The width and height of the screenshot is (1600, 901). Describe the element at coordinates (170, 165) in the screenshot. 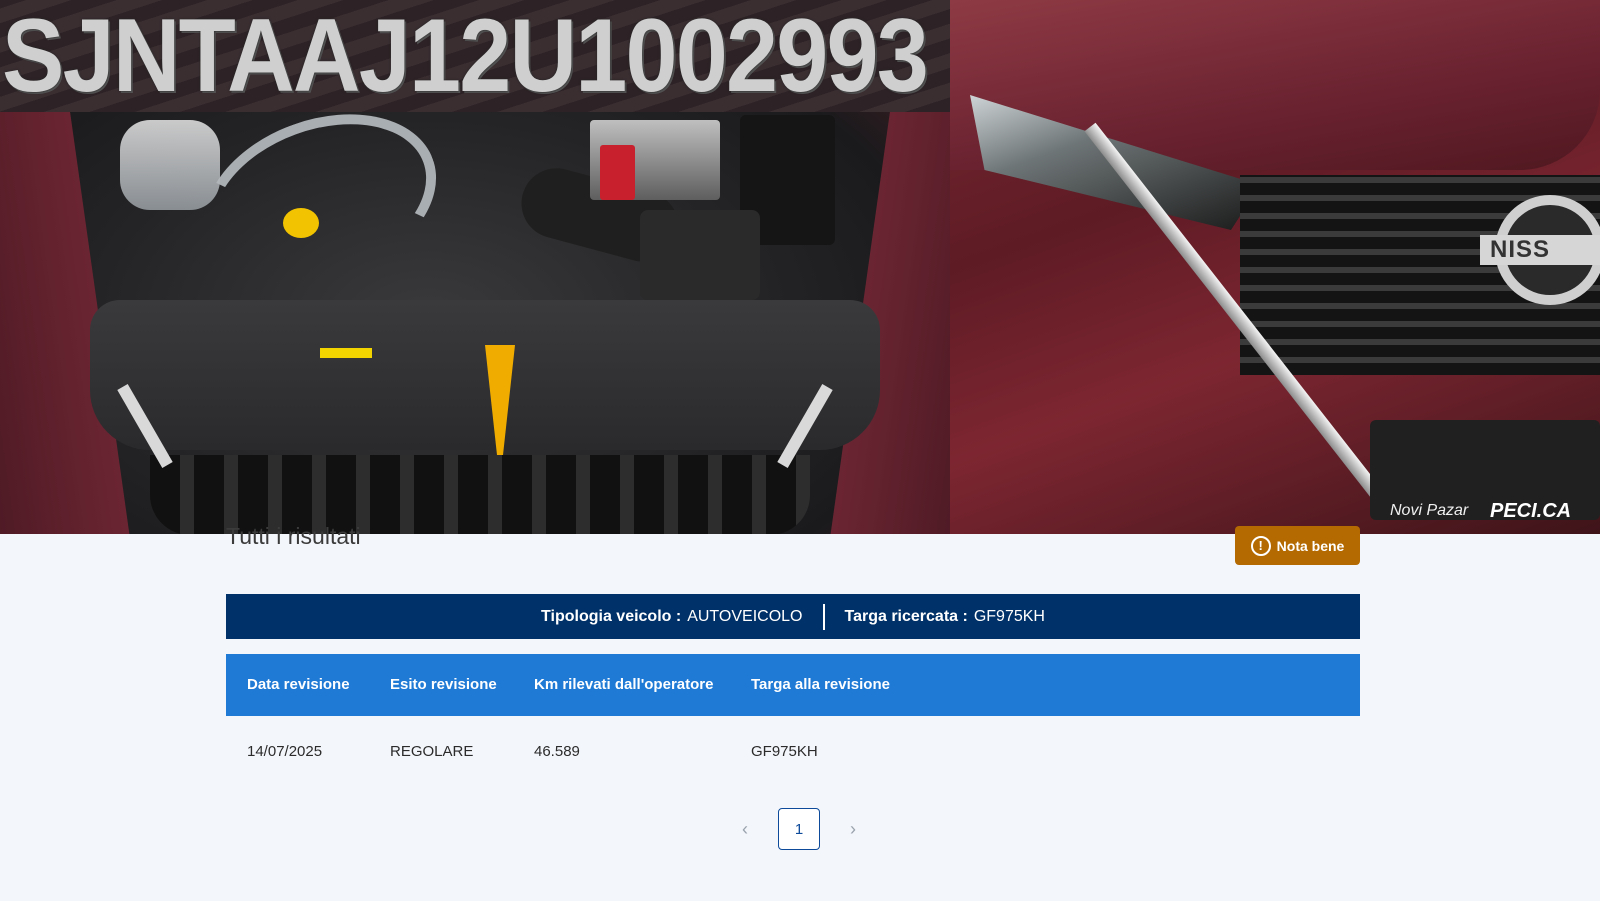

I see `coolant-reservoir` at that location.